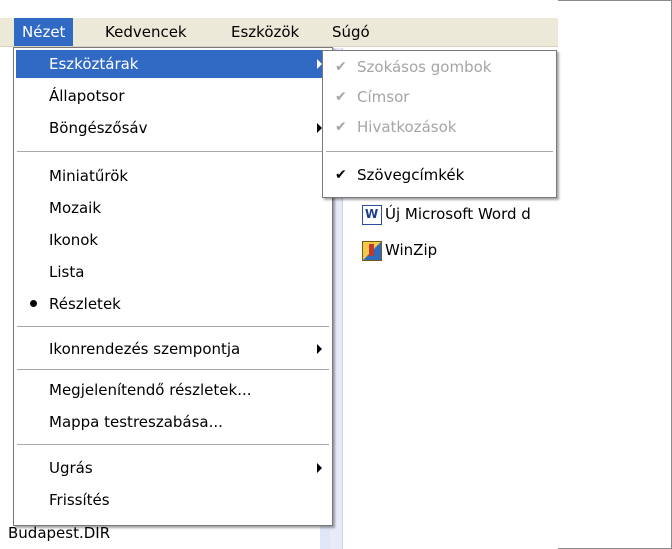 The width and height of the screenshot is (672, 549). What do you see at coordinates (59, 533) in the screenshot?
I see `folder-item: Budapest.DIR` at bounding box center [59, 533].